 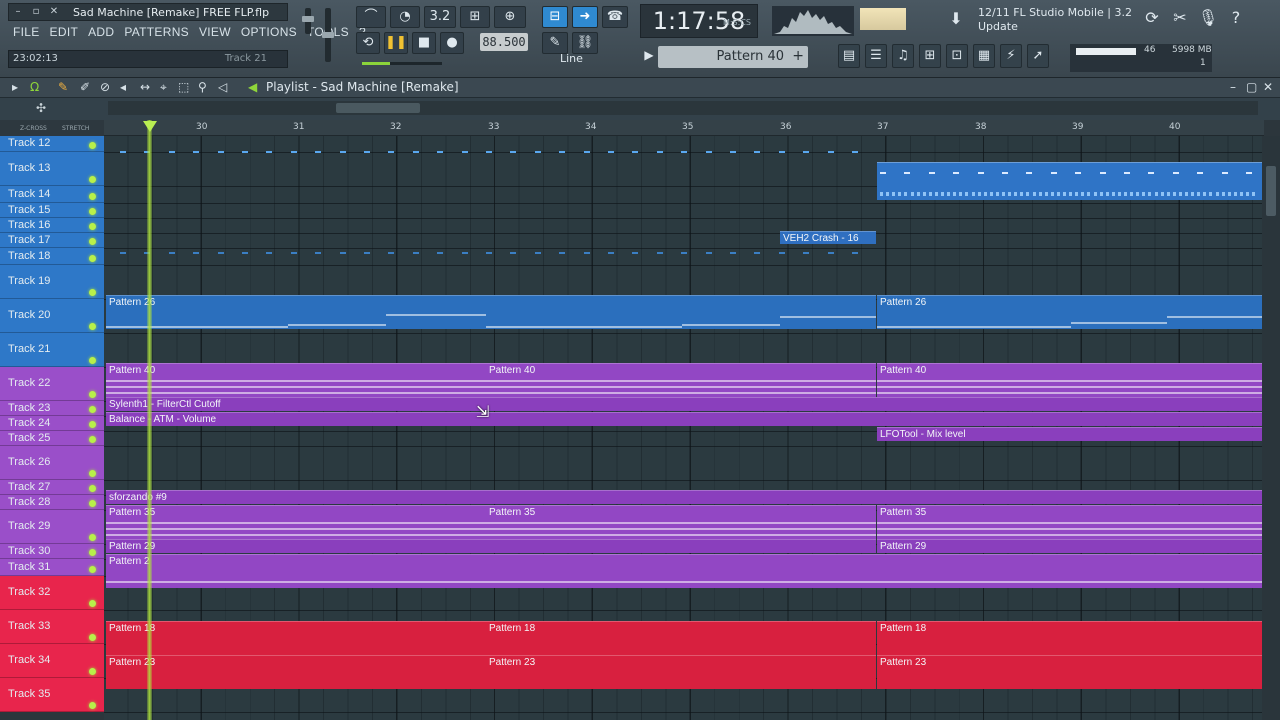 I want to click on automation-clip: Balance - ATM - Volume, so click(x=684, y=419).